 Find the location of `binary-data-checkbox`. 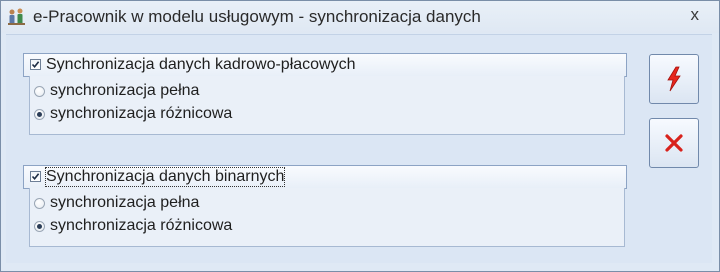

binary-data-checkbox is located at coordinates (35, 176).